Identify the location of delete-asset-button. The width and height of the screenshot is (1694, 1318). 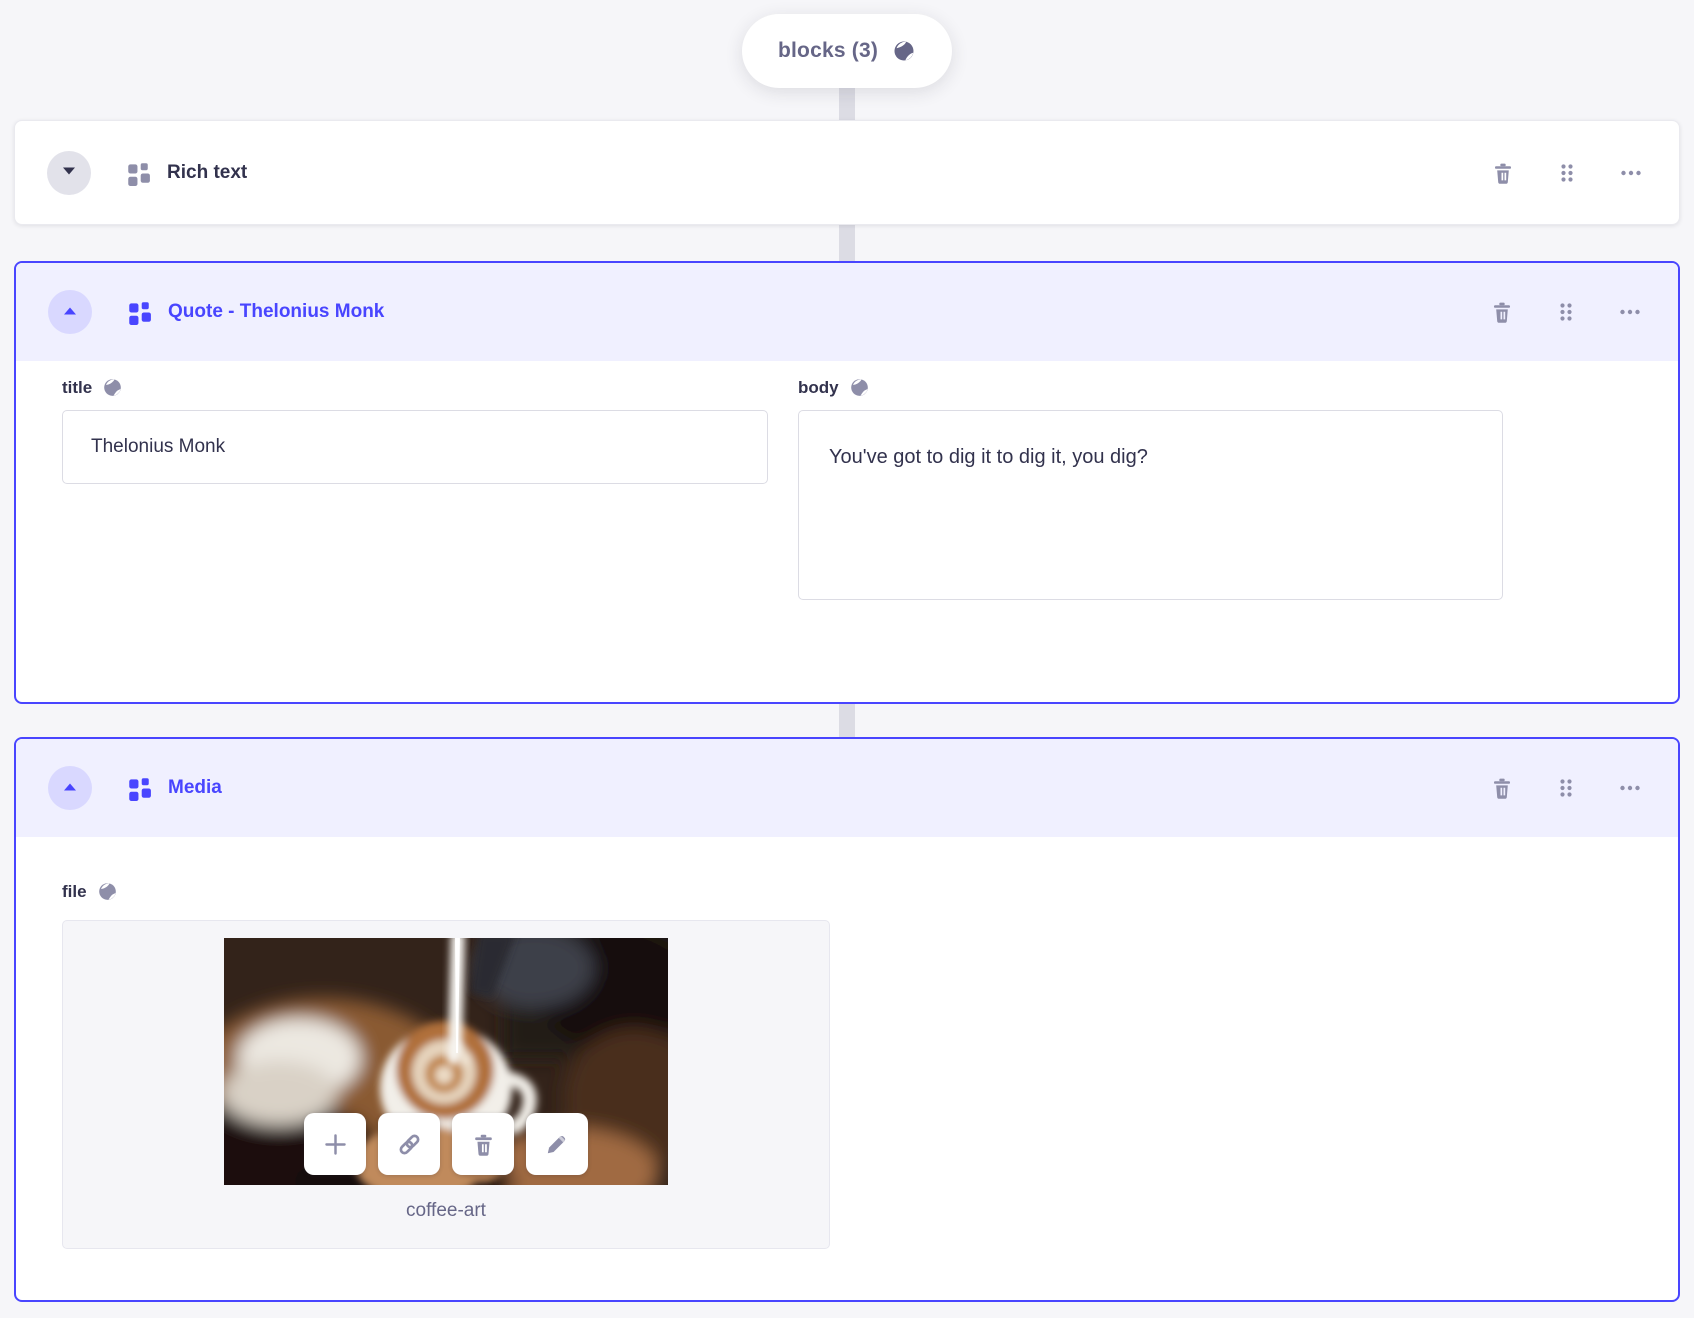
(483, 1144).